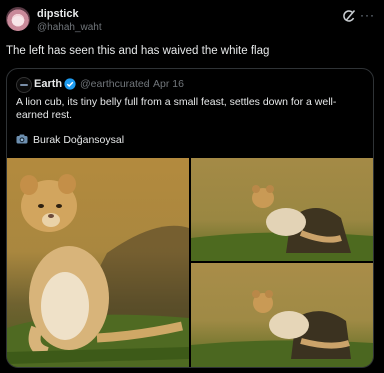 The height and width of the screenshot is (373, 384). I want to click on quoted-display-name: Earth, so click(48, 84).